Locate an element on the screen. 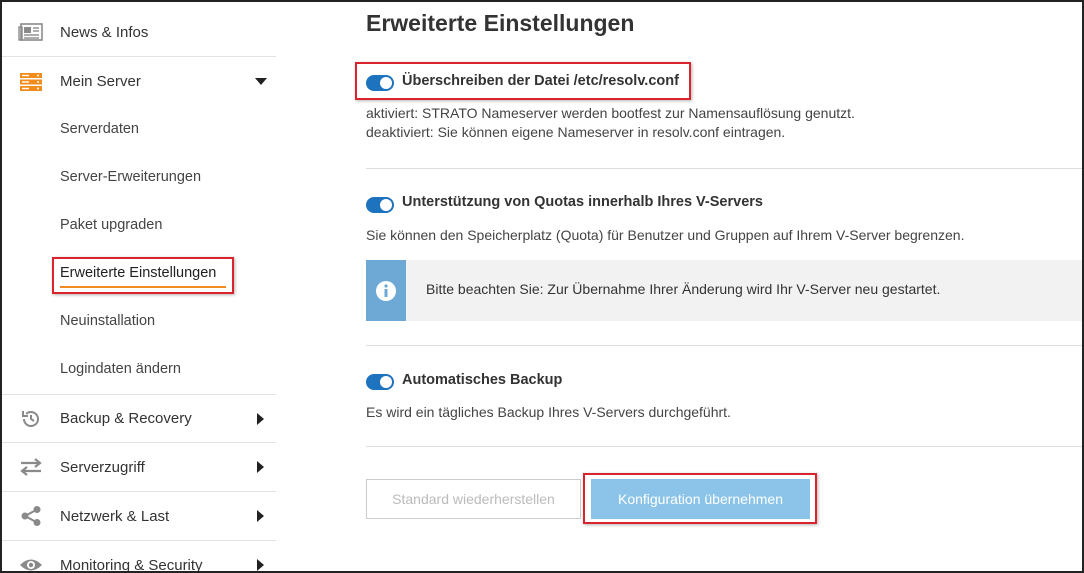  auto-backup-toggle is located at coordinates (380, 382).